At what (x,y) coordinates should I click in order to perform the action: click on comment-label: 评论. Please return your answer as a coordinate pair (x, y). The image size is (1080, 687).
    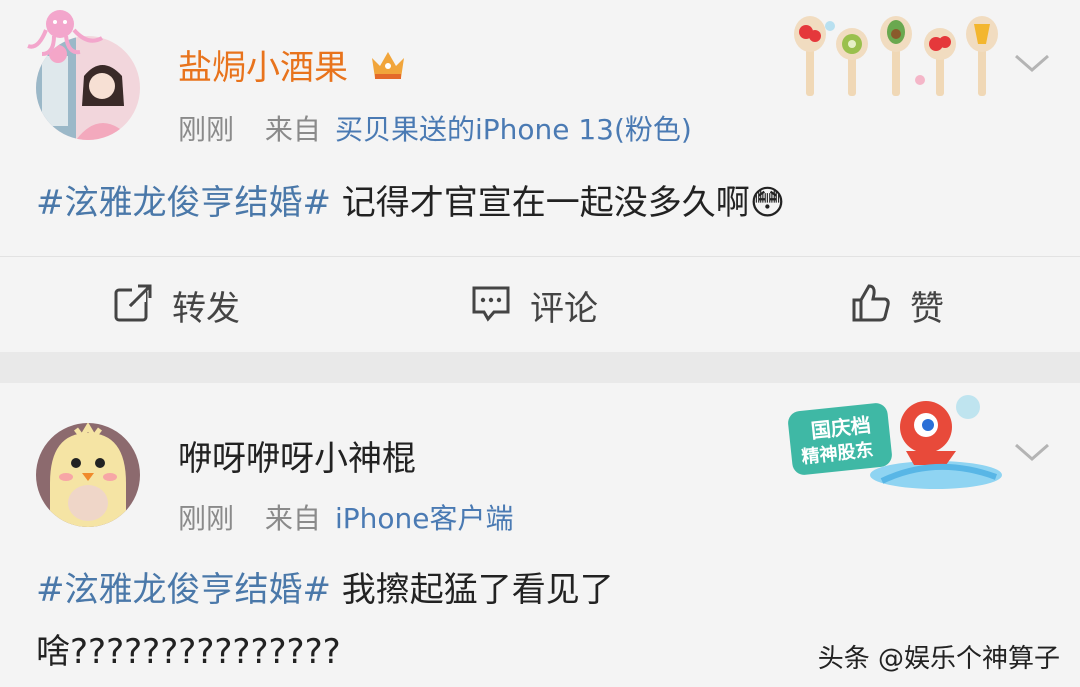
    Looking at the image, I should click on (564, 308).